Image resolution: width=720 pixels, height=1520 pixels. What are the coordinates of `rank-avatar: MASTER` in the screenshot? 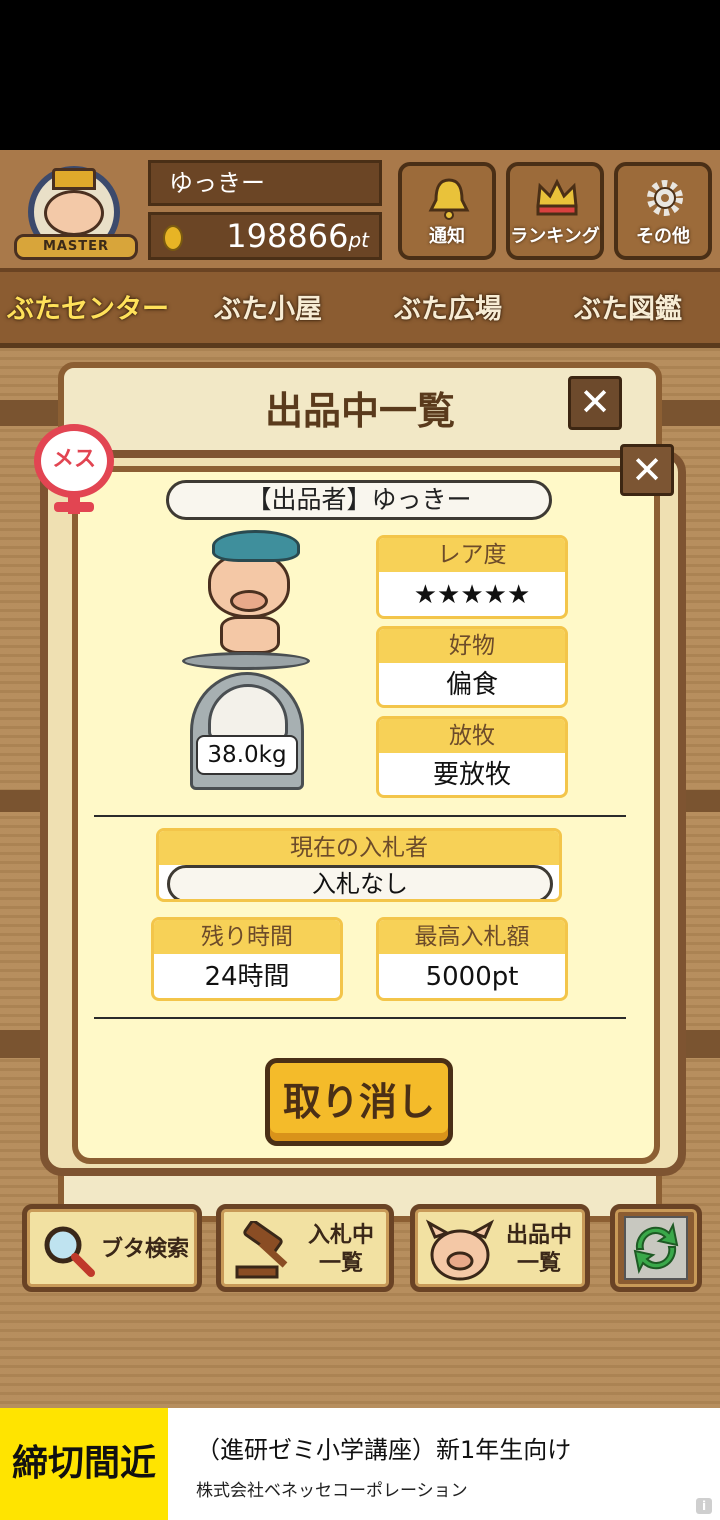 It's located at (76, 212).